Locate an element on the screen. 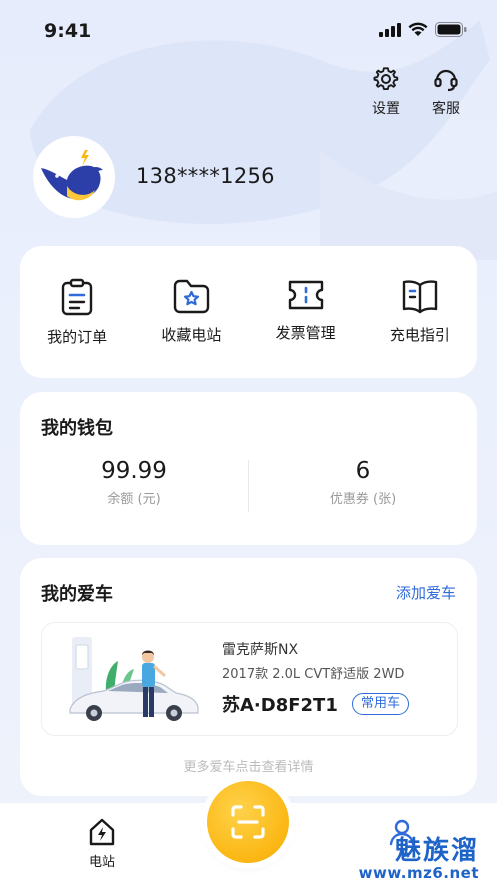 The image size is (497, 883). car-name: 雷克萨斯NX is located at coordinates (260, 650).